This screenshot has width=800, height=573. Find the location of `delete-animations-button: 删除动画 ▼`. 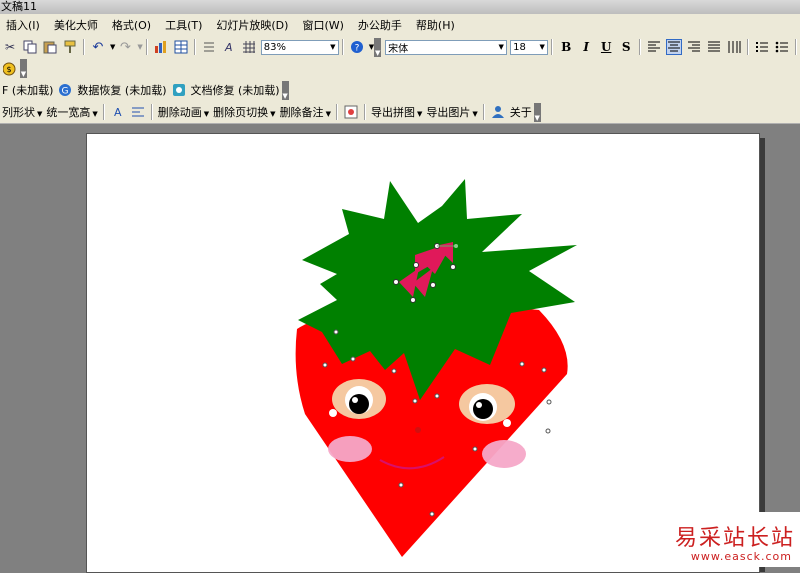

delete-animations-button: 删除动画 ▼ is located at coordinates (183, 112).